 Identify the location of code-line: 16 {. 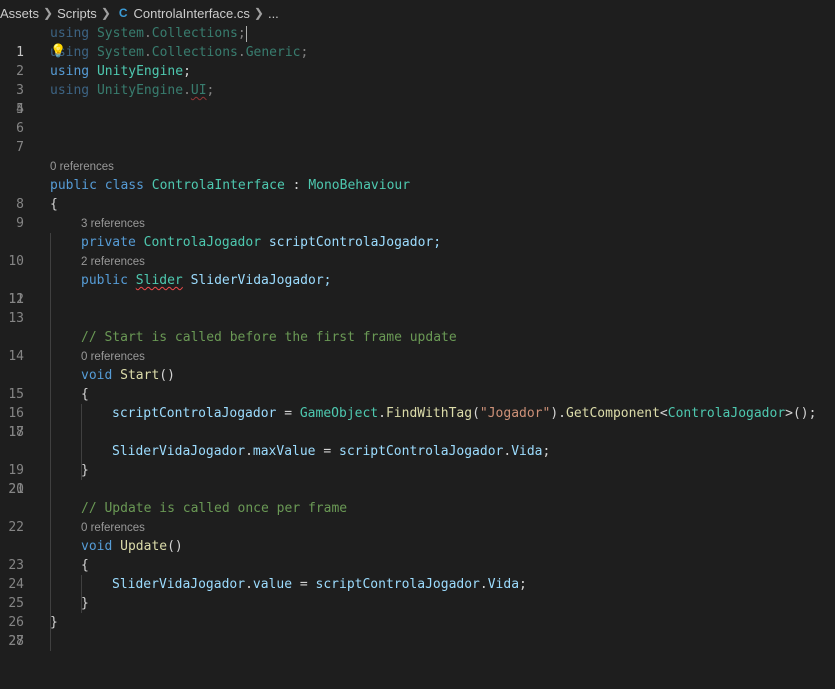
(417, 403).